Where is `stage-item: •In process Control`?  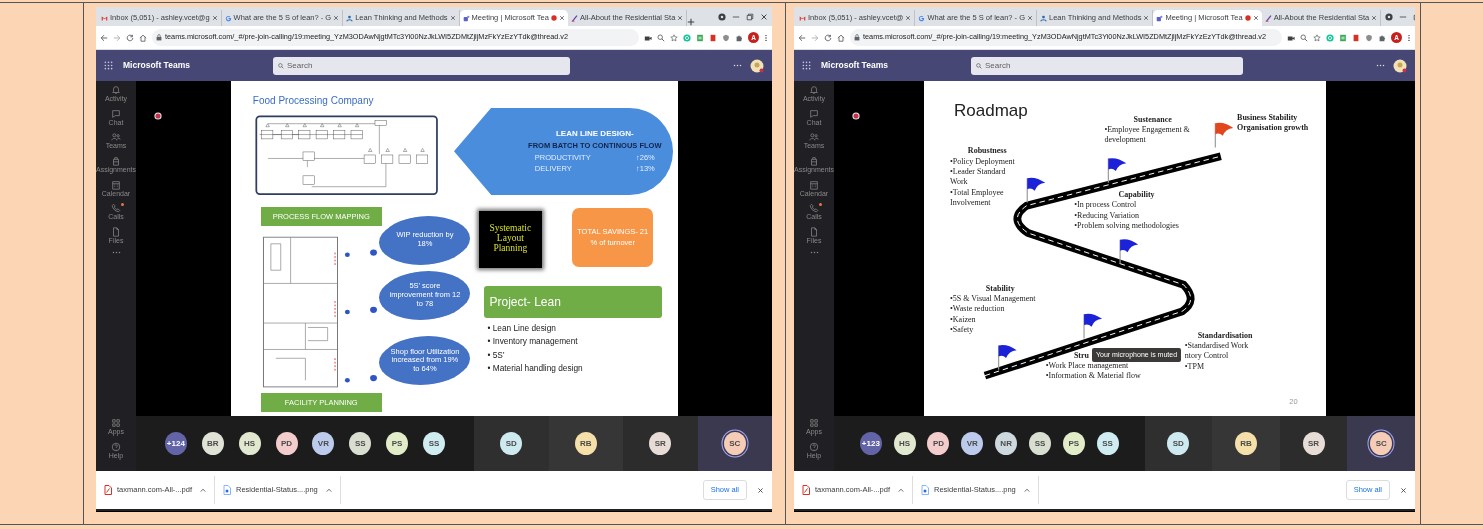
stage-item: •In process Control is located at coordinates (1106, 205).